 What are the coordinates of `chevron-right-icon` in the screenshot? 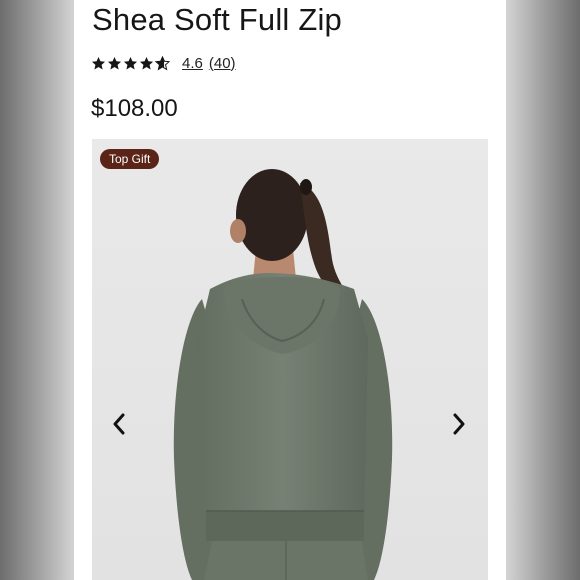 It's located at (459, 424).